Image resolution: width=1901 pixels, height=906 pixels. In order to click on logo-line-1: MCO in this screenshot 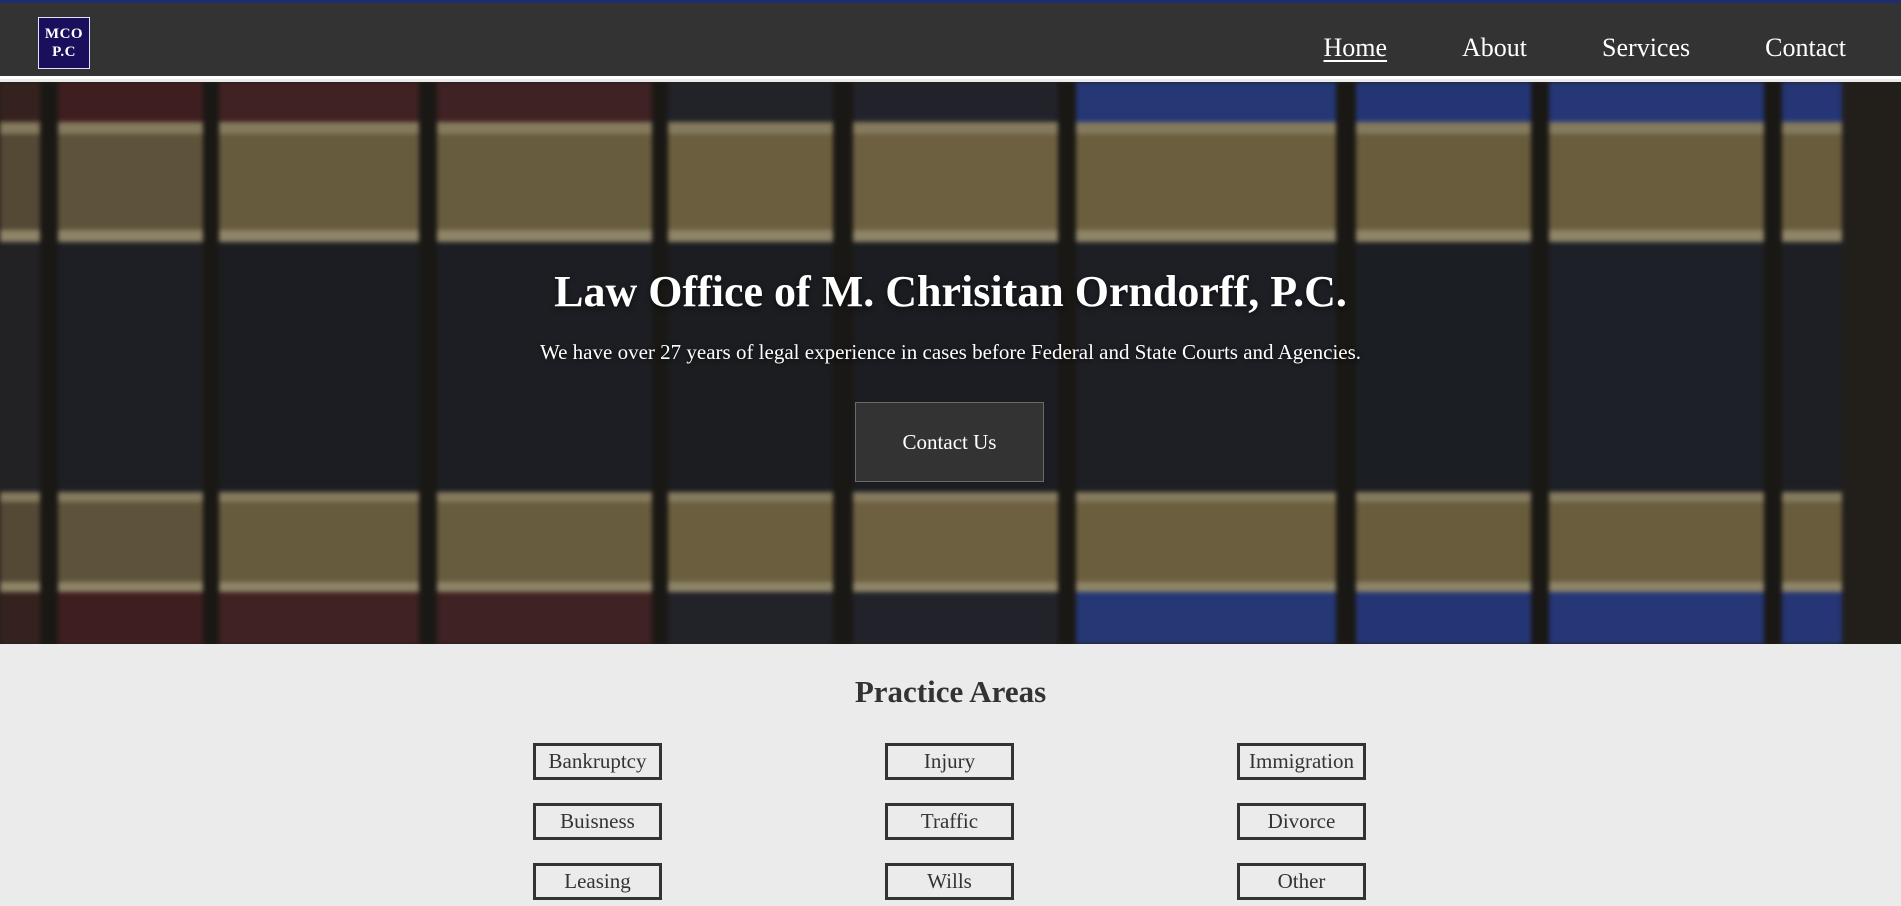, I will do `click(64, 34)`.